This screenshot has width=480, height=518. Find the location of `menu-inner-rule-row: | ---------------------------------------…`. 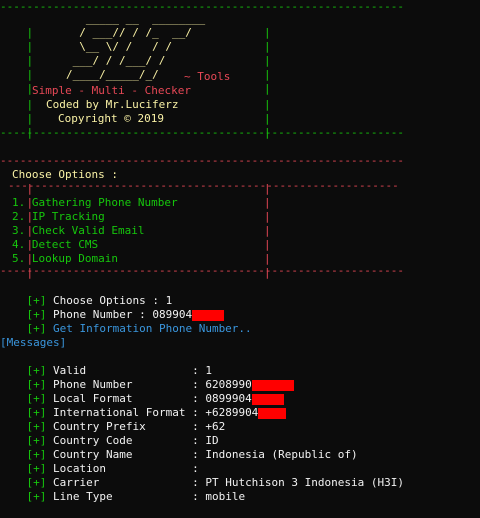

menu-inner-rule-row: | ---------------------------------------… is located at coordinates (199, 194).